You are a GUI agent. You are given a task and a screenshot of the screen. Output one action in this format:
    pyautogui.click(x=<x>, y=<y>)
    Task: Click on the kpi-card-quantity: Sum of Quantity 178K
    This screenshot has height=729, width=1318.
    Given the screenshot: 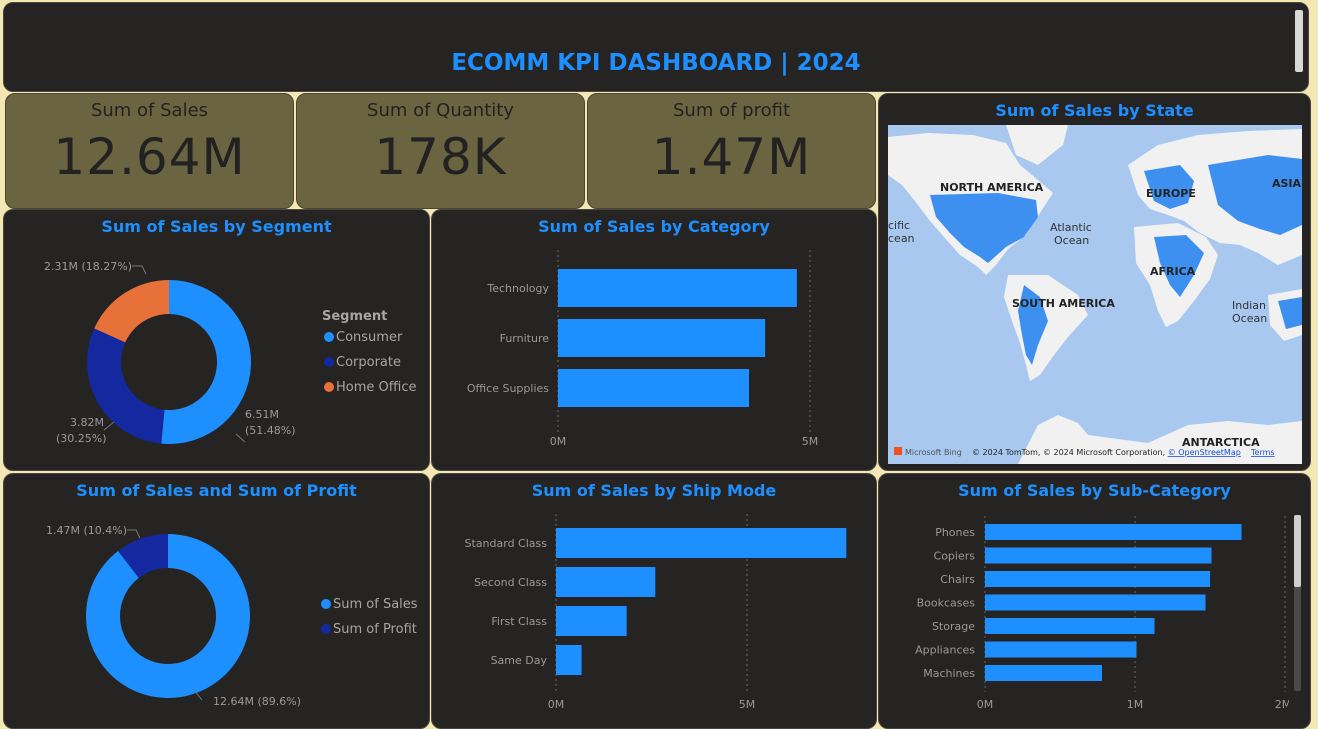 What is the action you would take?
    pyautogui.click(x=440, y=151)
    